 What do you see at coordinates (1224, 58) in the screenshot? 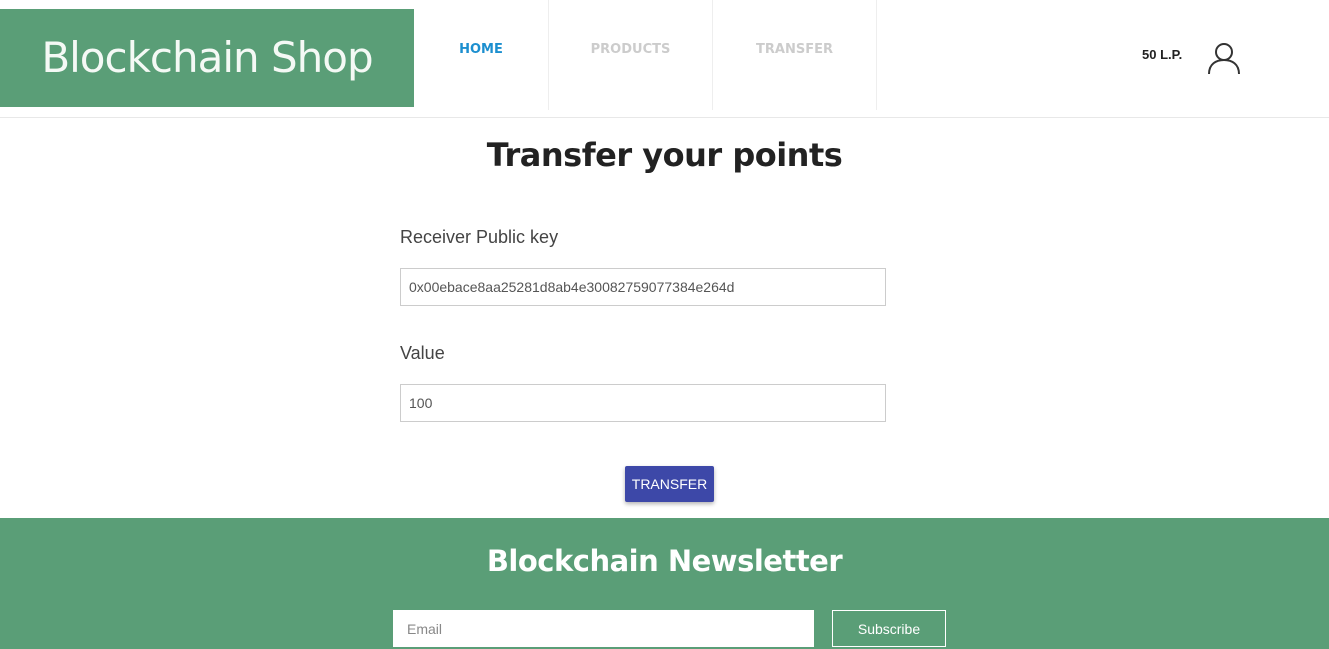
I see `user-icon` at bounding box center [1224, 58].